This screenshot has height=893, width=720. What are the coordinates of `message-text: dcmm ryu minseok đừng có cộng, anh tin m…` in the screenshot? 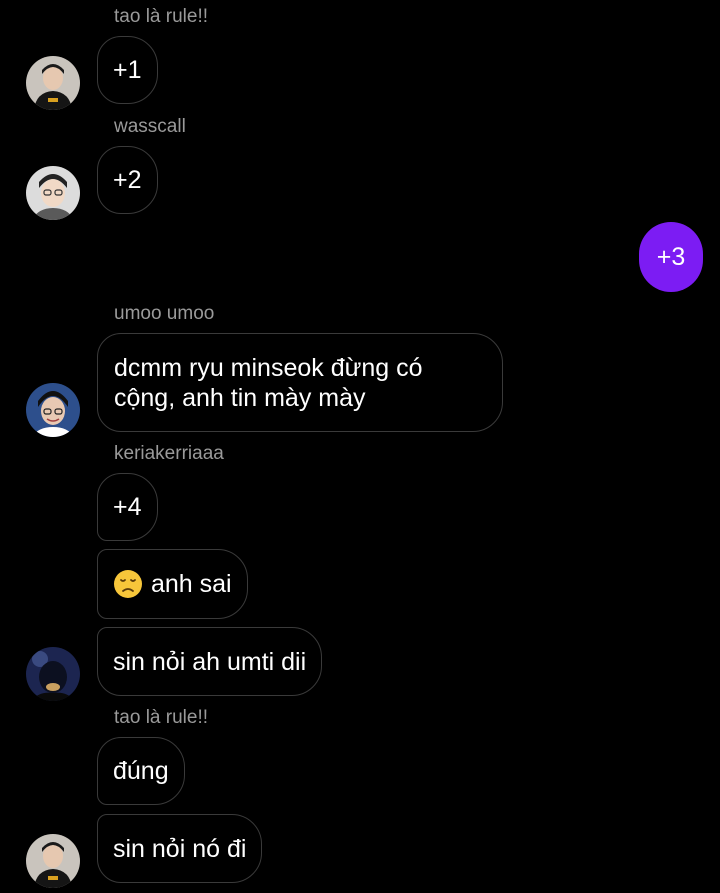 It's located at (268, 383).